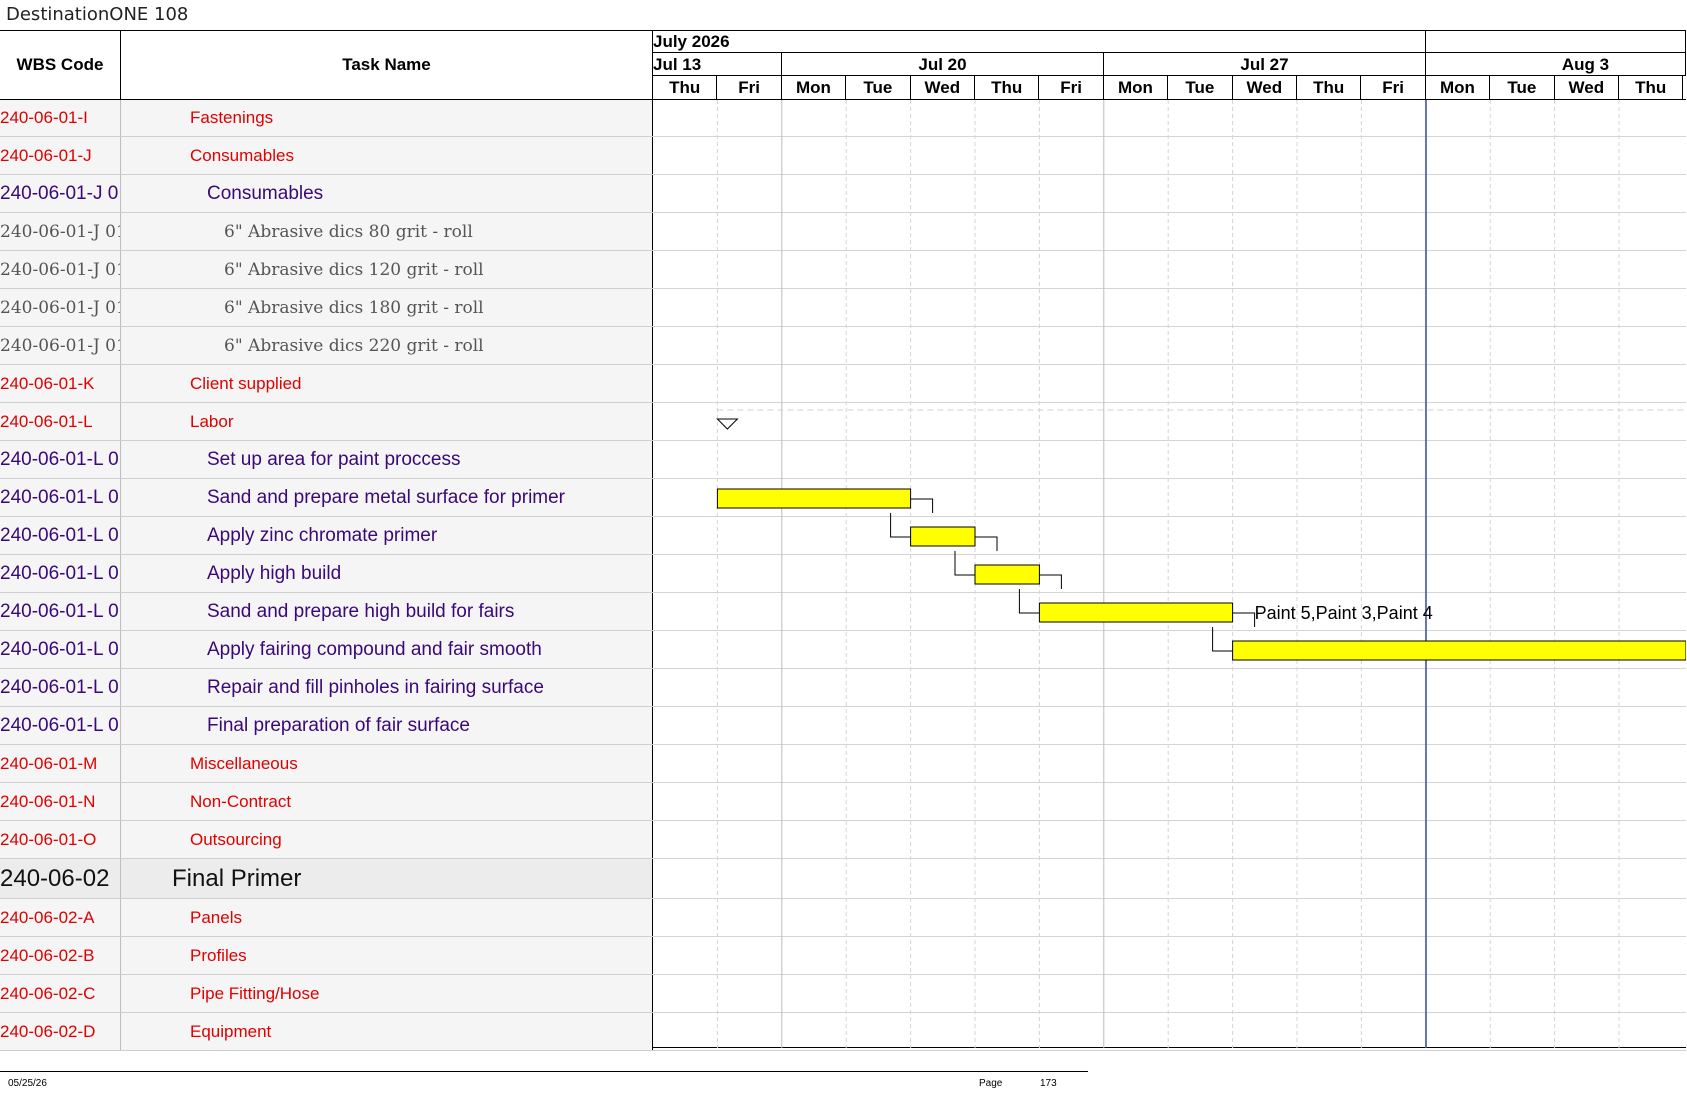  What do you see at coordinates (60, 65) in the screenshot?
I see `column-header-wbs: WBS Code` at bounding box center [60, 65].